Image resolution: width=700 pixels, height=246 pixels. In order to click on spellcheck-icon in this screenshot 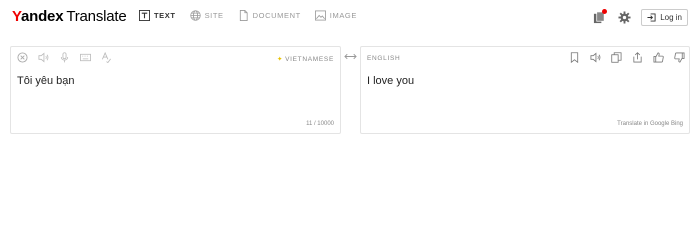, I will do `click(106, 57)`.